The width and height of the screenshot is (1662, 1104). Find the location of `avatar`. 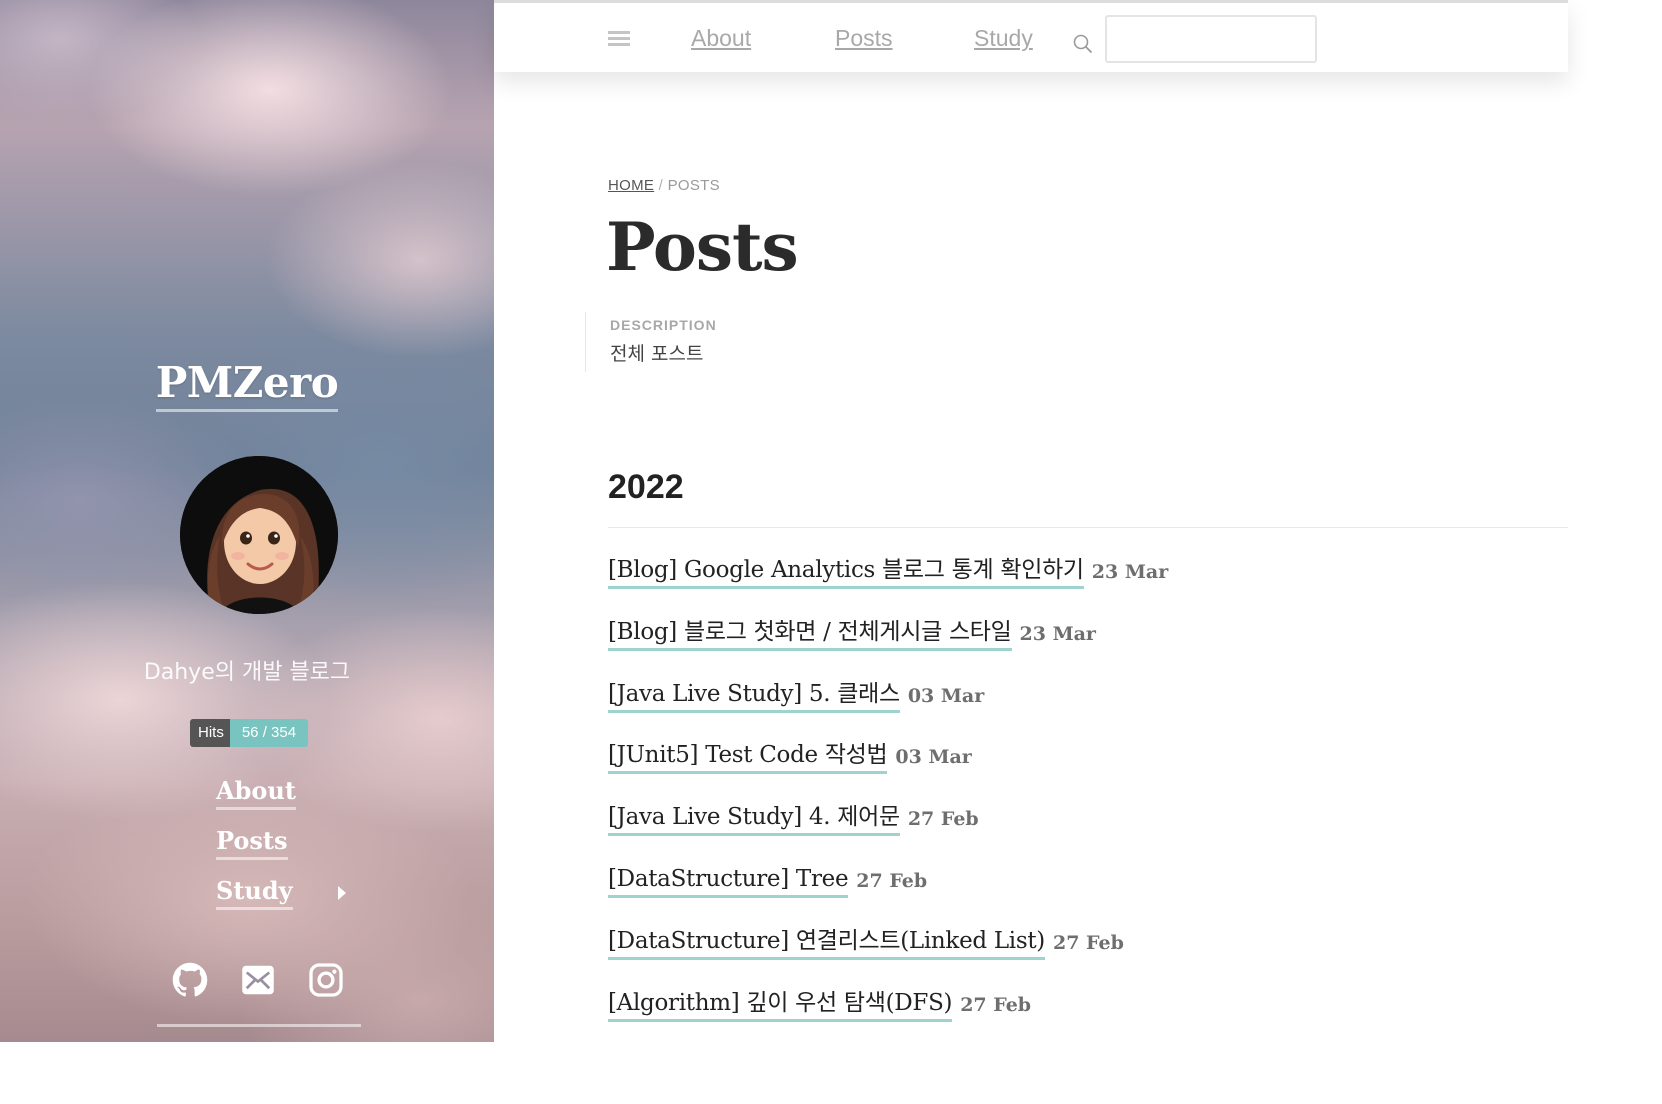

avatar is located at coordinates (259, 535).